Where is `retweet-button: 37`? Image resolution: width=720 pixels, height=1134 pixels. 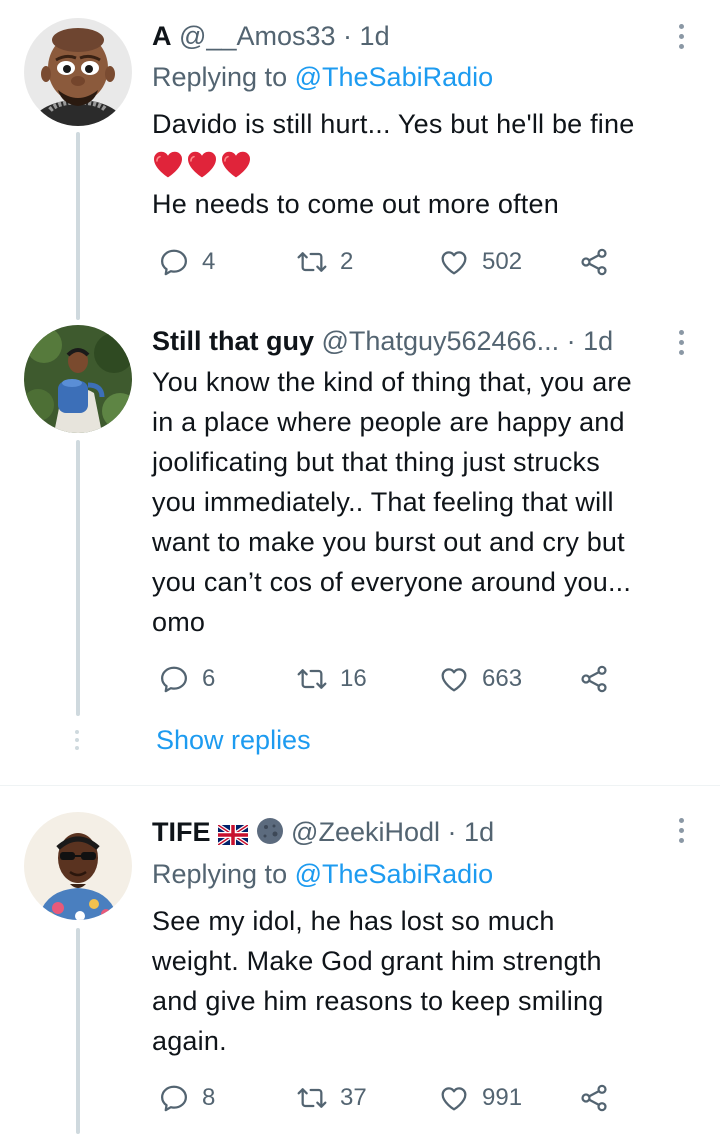 retweet-button: 37 is located at coordinates (331, 1098).